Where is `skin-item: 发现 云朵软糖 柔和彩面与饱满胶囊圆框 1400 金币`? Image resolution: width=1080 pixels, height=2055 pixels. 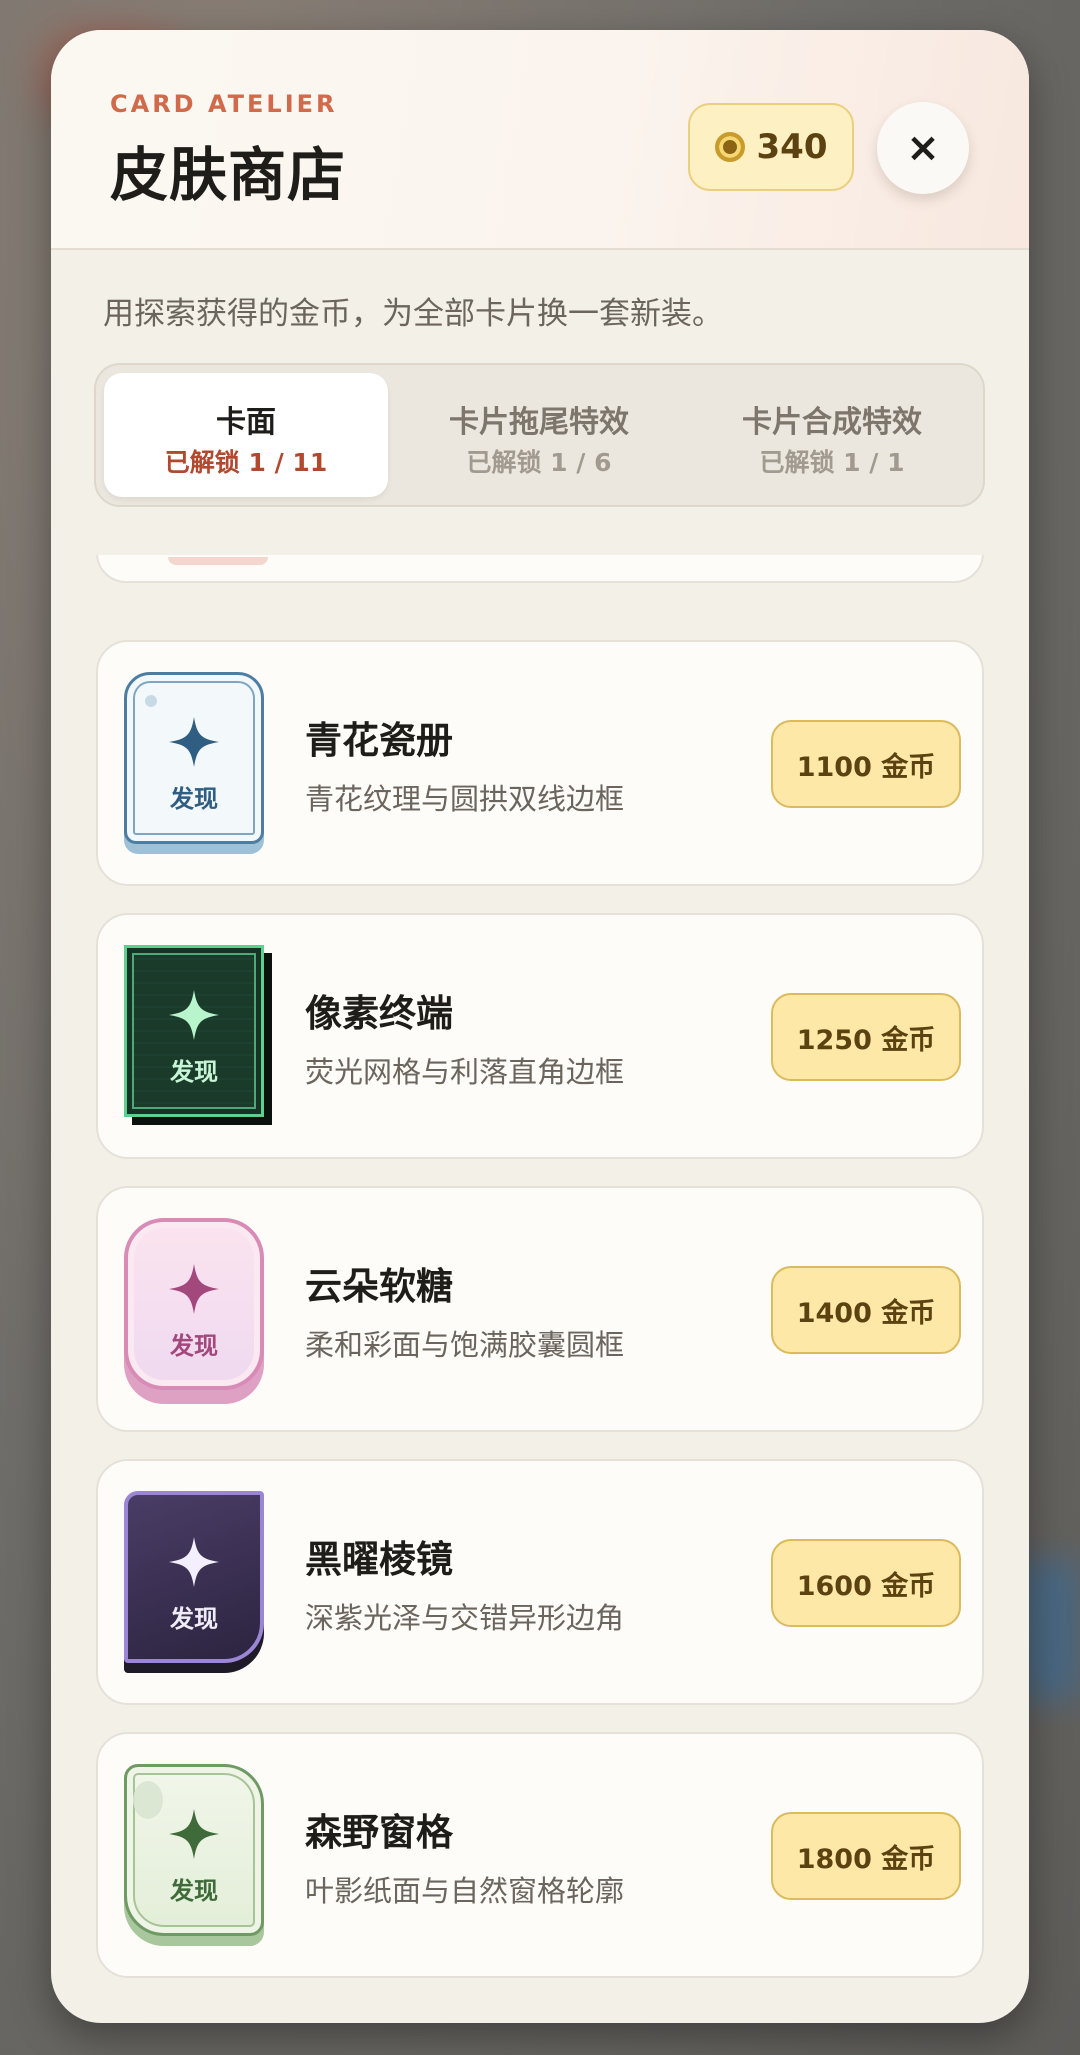 skin-item: 发现 云朵软糖 柔和彩面与饱满胶囊圆框 1400 金币 is located at coordinates (540, 1309).